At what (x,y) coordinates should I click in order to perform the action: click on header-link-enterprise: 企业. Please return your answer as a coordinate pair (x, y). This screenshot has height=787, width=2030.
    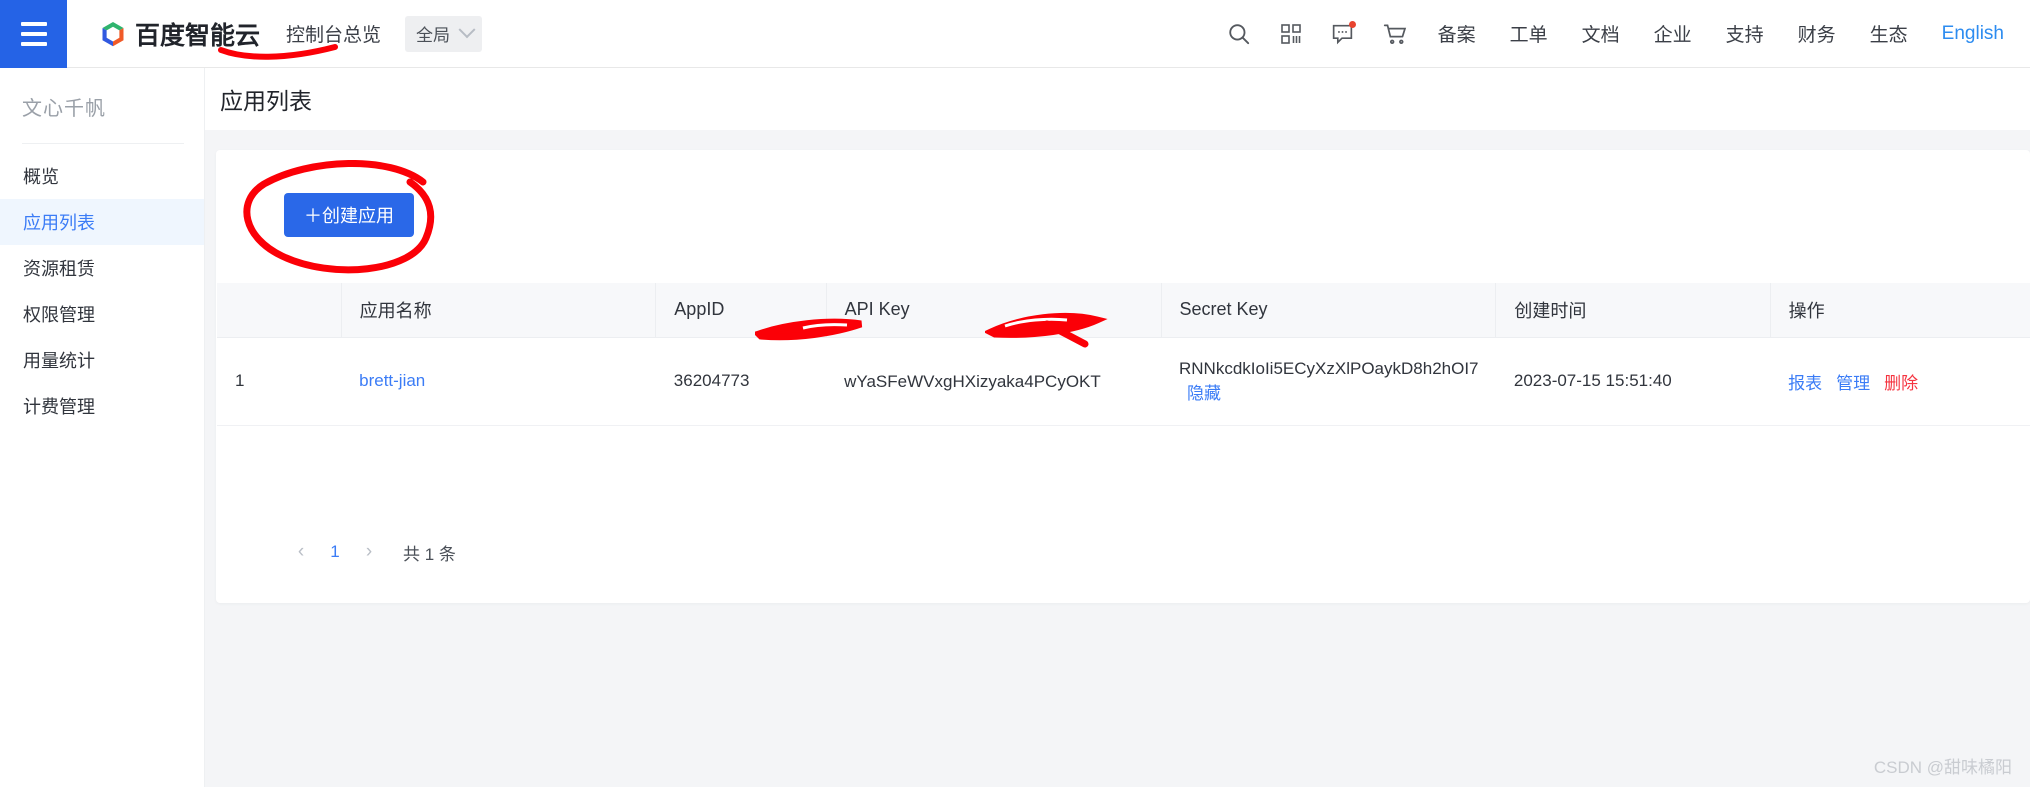
    Looking at the image, I should click on (1673, 33).